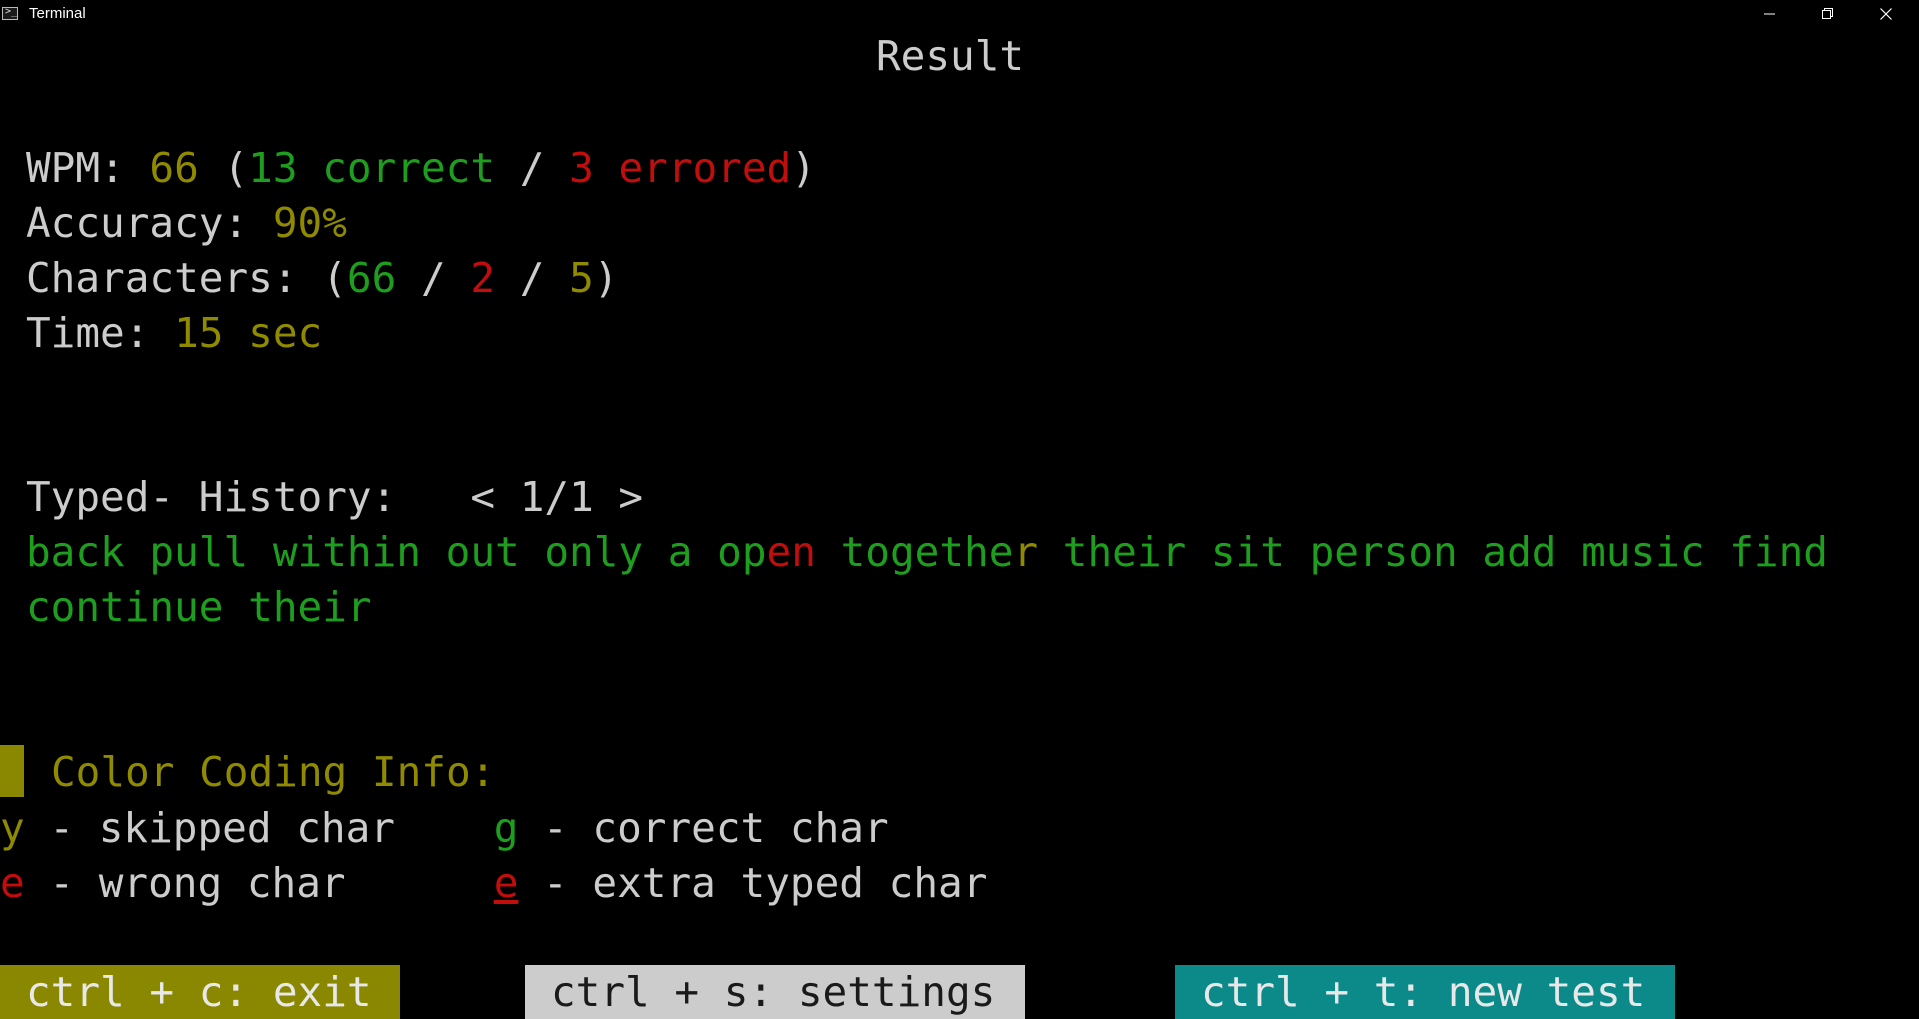 The image size is (1919, 1019). I want to click on window-title: Terminal, so click(57, 13).